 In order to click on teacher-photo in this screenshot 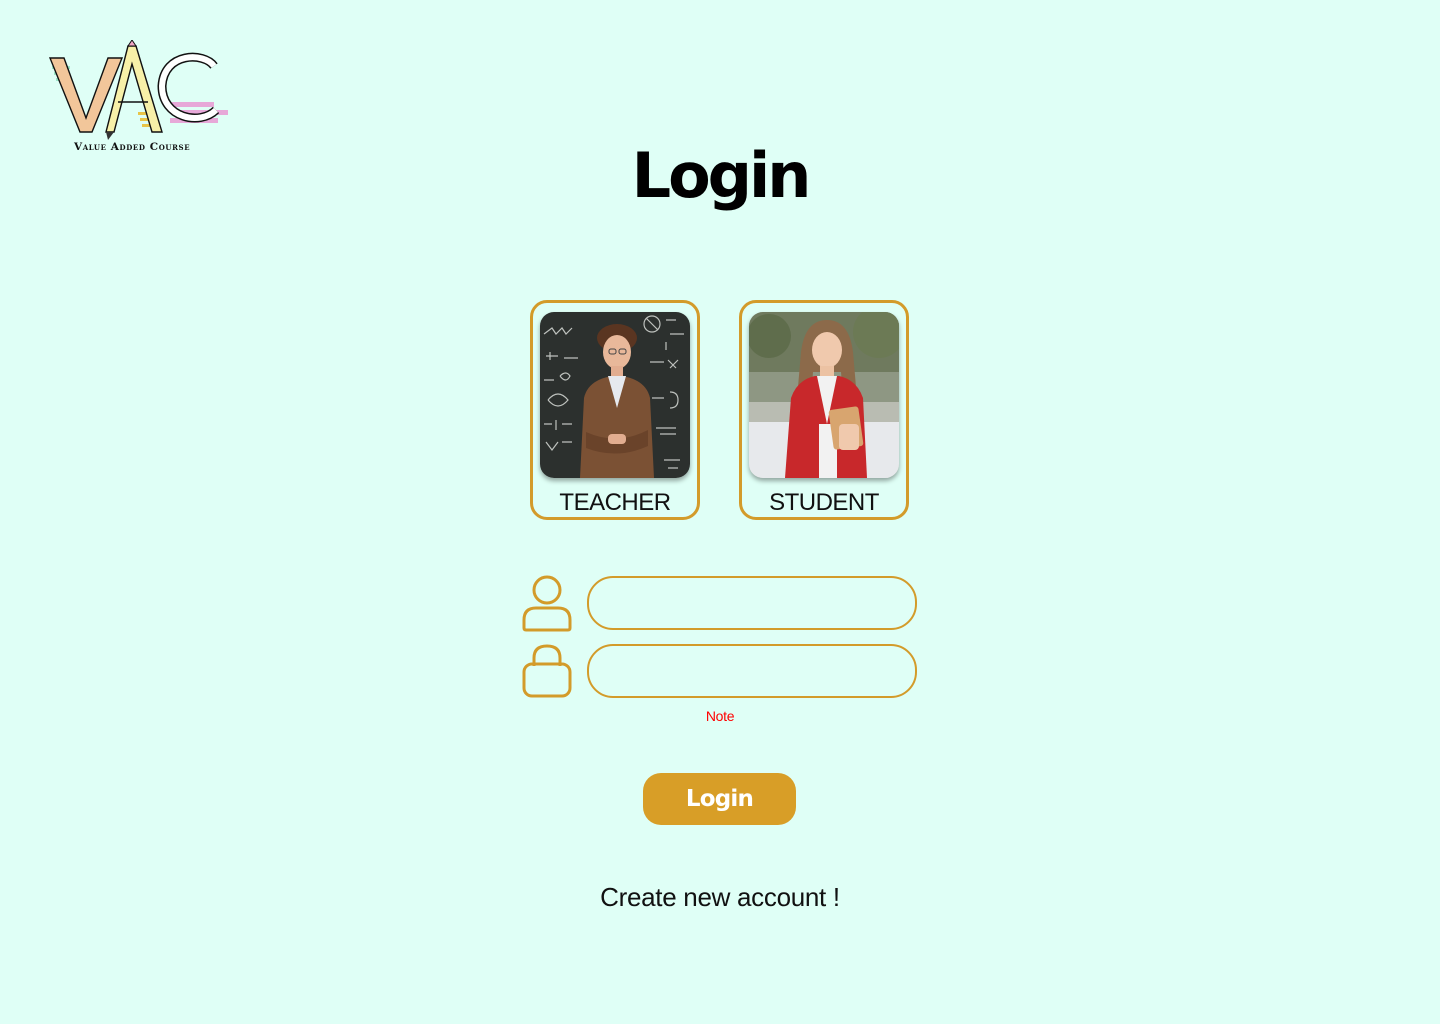, I will do `click(615, 395)`.